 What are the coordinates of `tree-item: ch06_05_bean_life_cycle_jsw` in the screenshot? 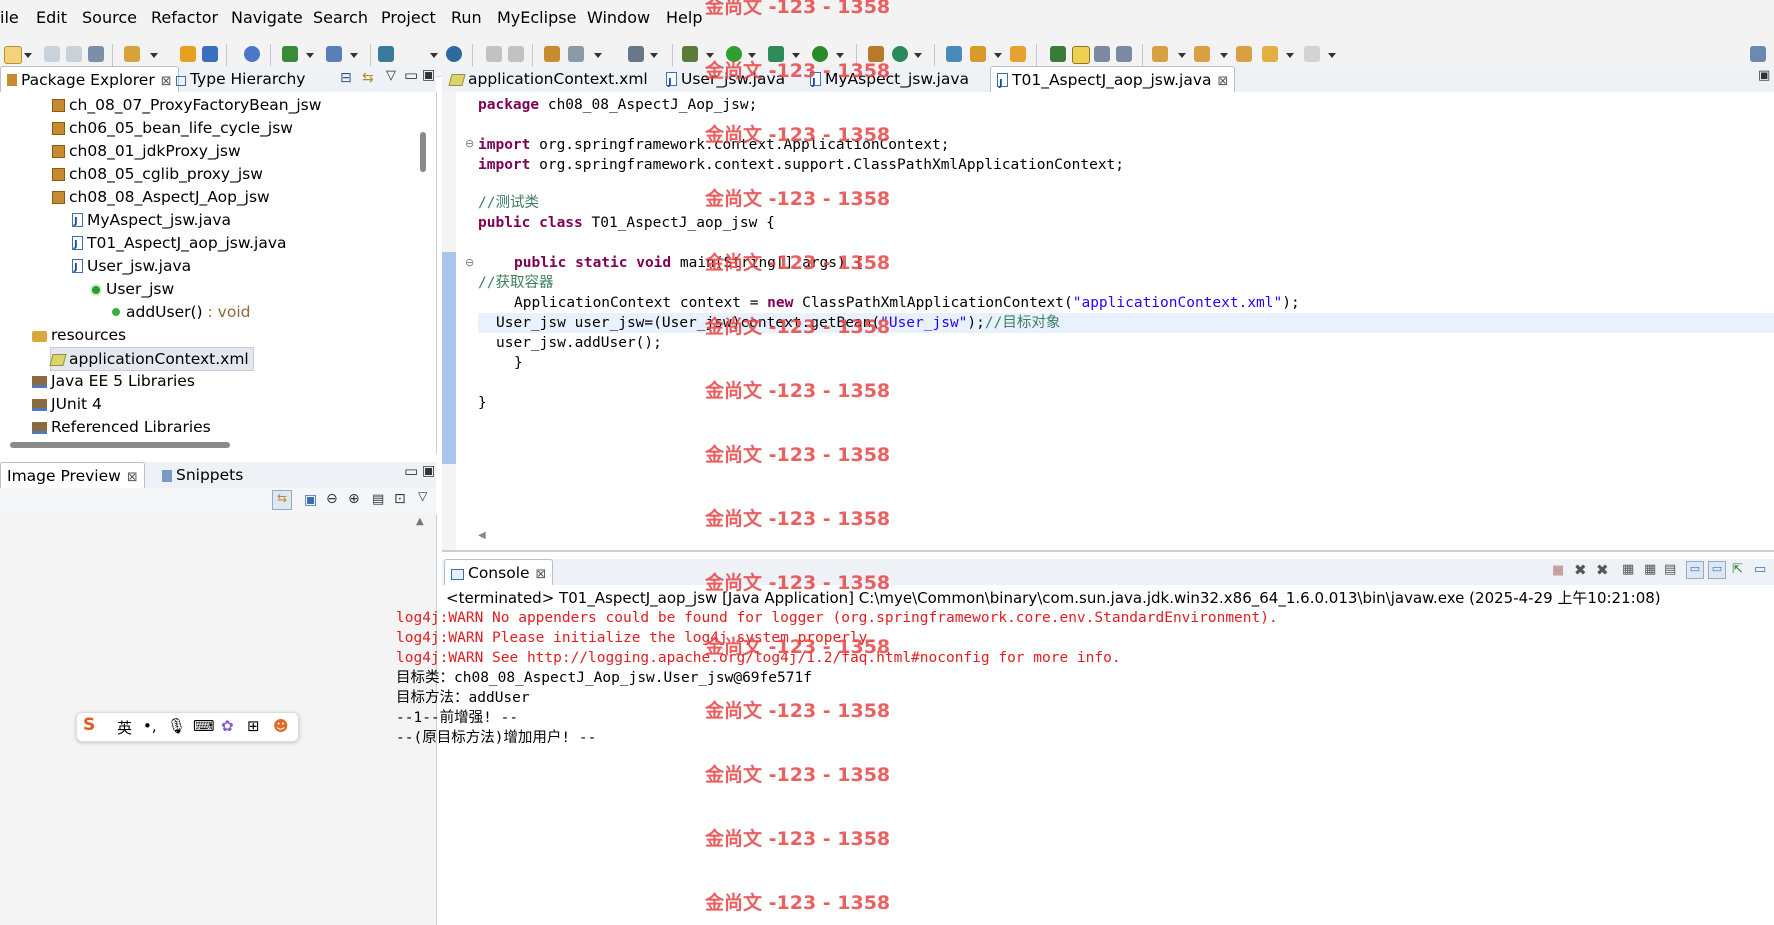 It's located at (172, 128).